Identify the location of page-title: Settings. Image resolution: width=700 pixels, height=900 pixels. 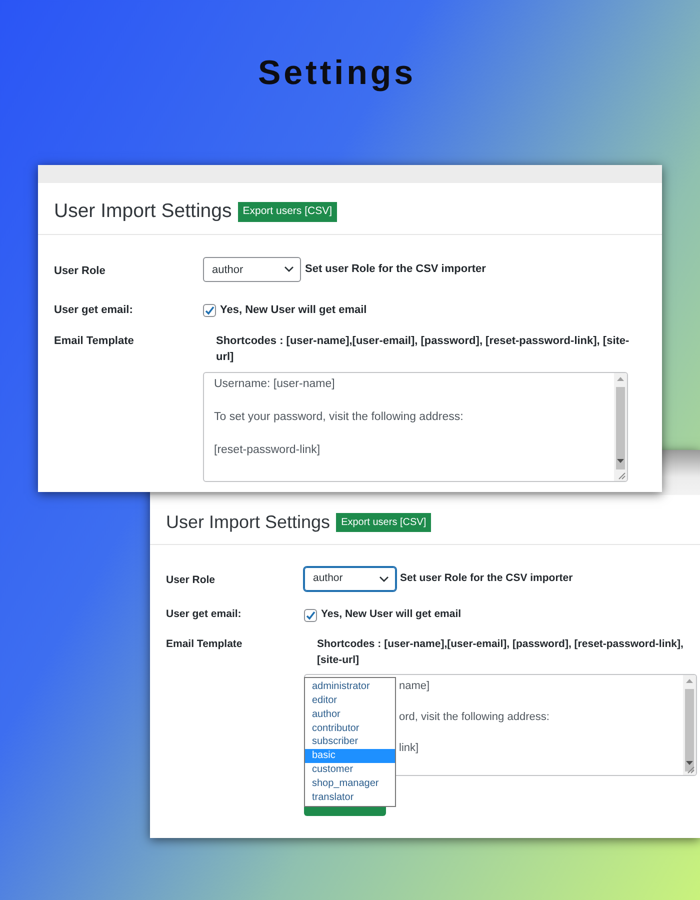
(337, 73).